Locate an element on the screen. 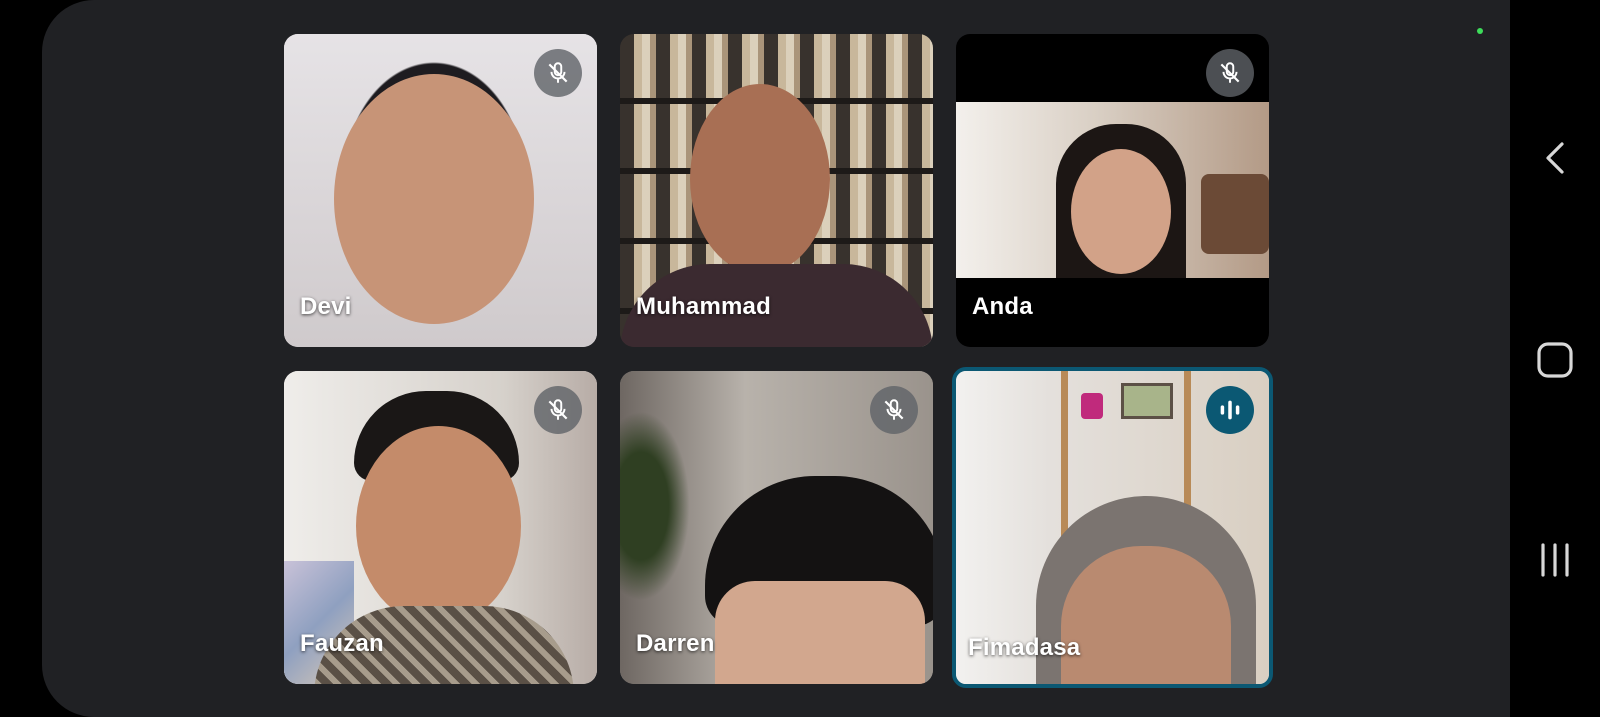 The width and height of the screenshot is (1600, 717). nav-home-button is located at coordinates (1555, 360).